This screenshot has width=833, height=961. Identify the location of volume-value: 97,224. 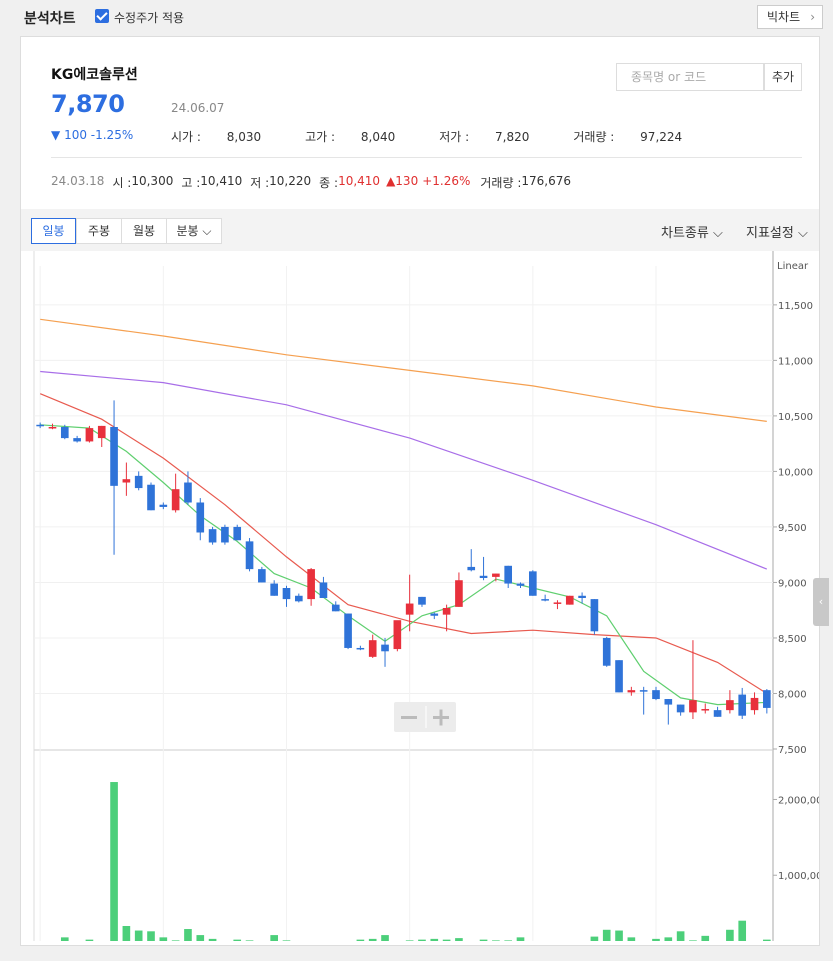
(661, 137).